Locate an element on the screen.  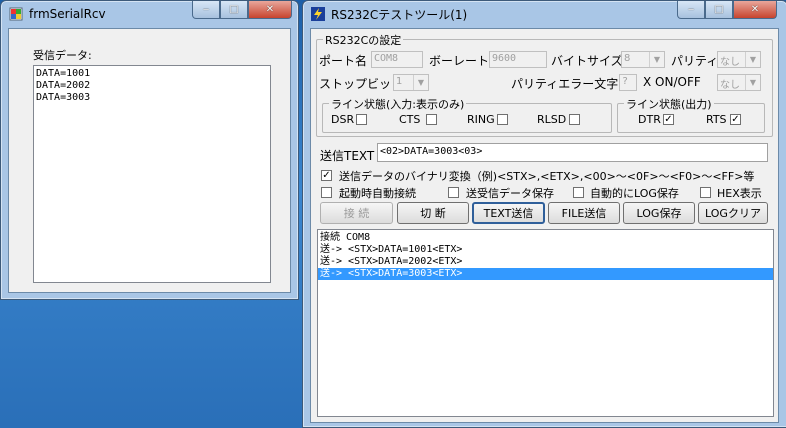
log-row: 送-> <STX>DATA=2002<ETX> is located at coordinates (545, 262).